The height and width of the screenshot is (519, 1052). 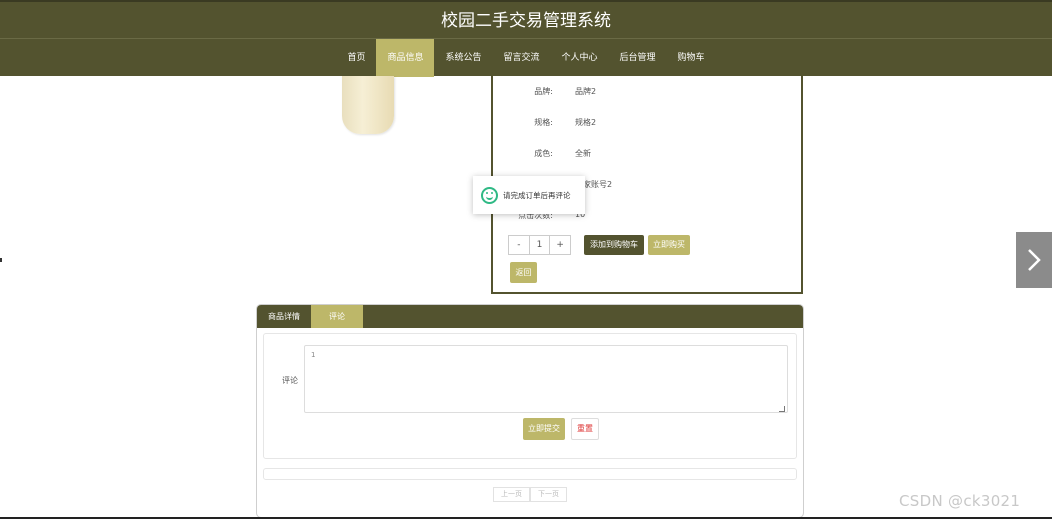 What do you see at coordinates (546, 379) in the screenshot?
I see `comment-textarea: 1` at bounding box center [546, 379].